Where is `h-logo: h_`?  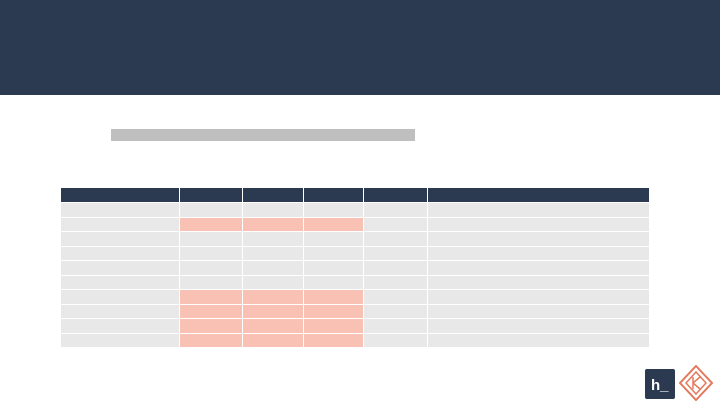
h-logo: h_ is located at coordinates (660, 384).